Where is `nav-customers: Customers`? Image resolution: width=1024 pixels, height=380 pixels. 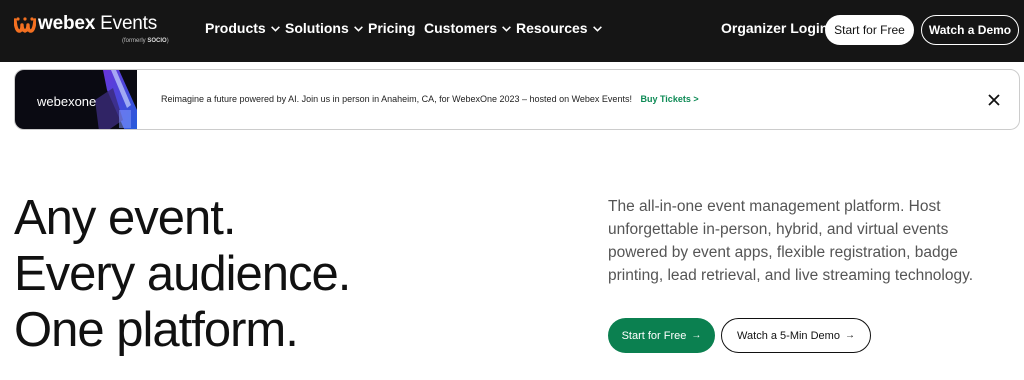 nav-customers: Customers is located at coordinates (468, 28).